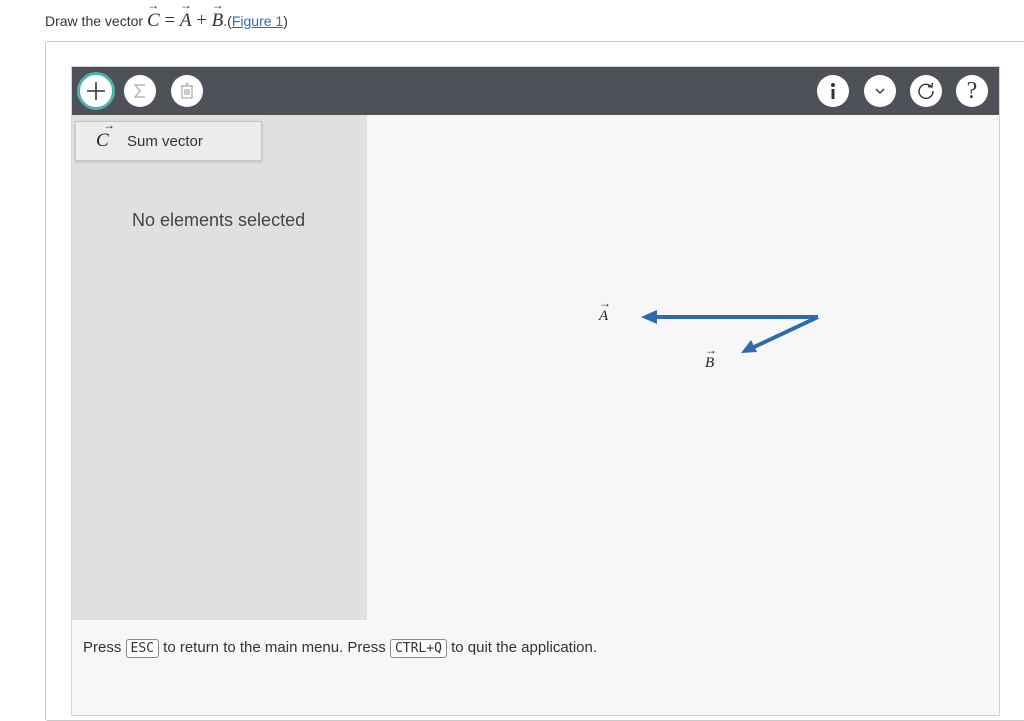 This screenshot has width=1024, height=721. I want to click on info-icon, so click(833, 91).